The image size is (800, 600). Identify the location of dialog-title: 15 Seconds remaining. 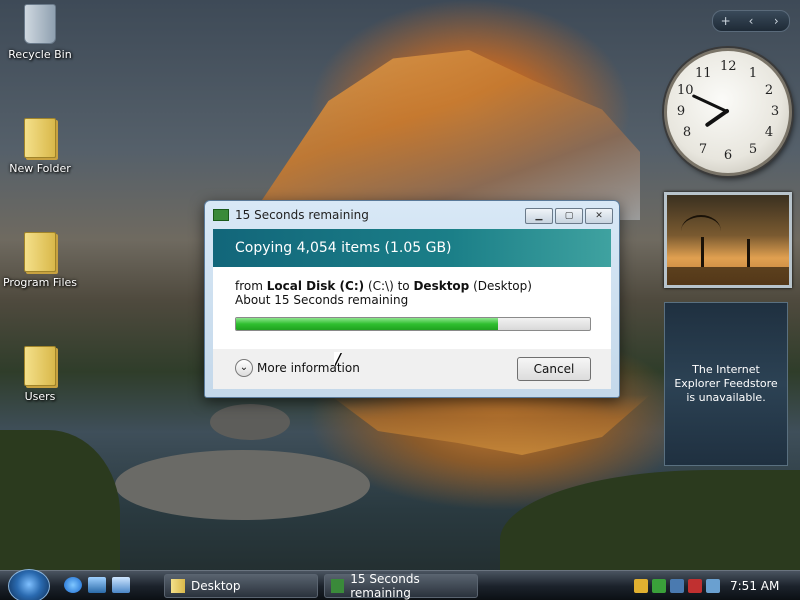
(302, 215).